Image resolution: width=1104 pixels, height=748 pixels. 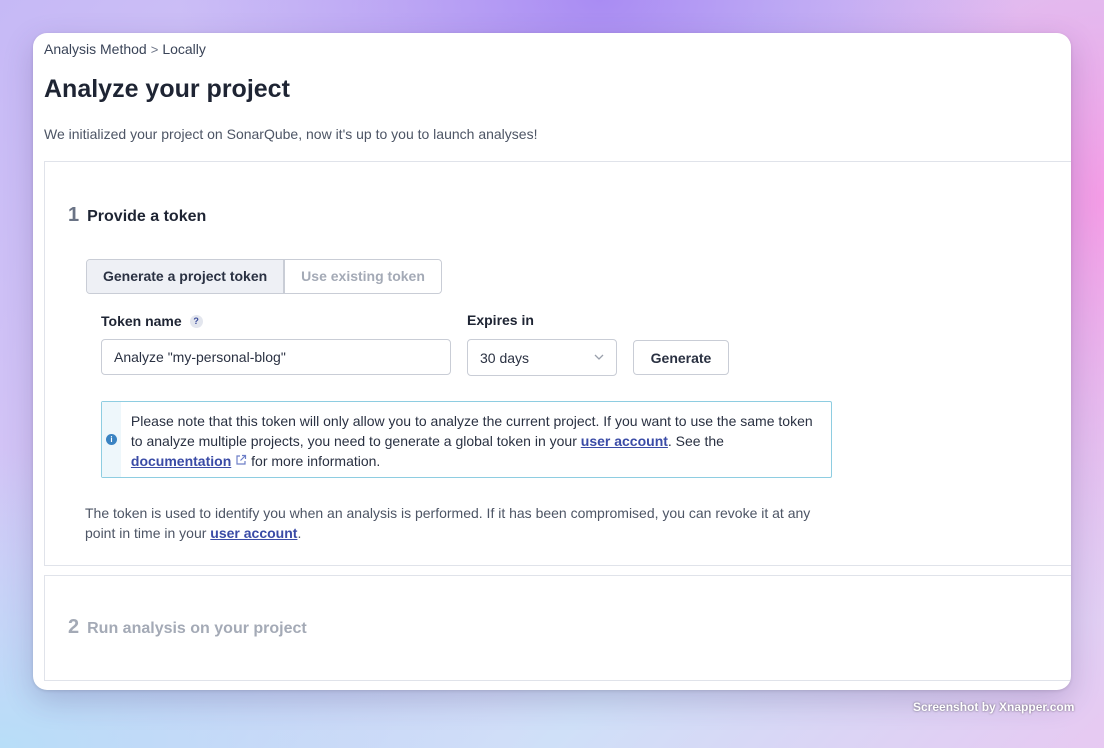 What do you see at coordinates (505, 357) in the screenshot?
I see `expires-select-value: 30 days` at bounding box center [505, 357].